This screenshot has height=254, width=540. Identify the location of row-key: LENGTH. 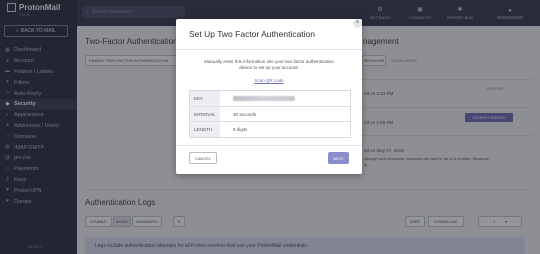
(205, 129).